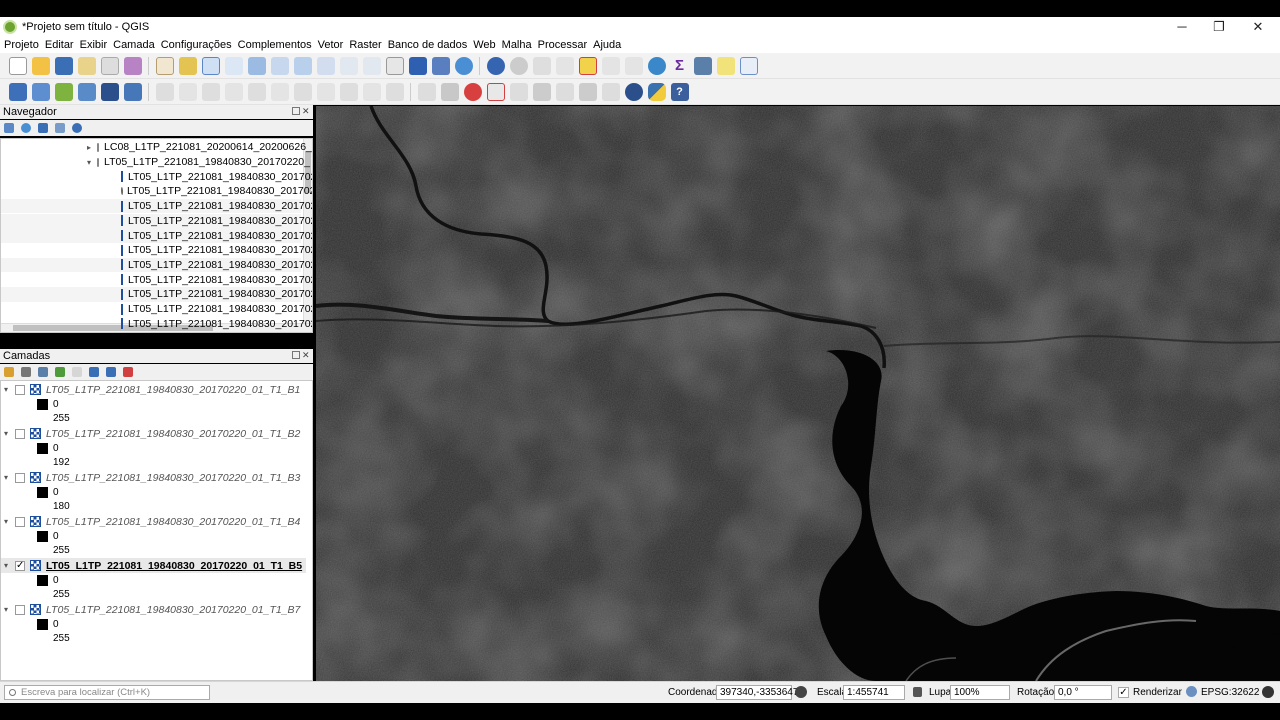 The width and height of the screenshot is (1280, 720). What do you see at coordinates (17, 91) in the screenshot?
I see `data-source-manager-icon` at bounding box center [17, 91].